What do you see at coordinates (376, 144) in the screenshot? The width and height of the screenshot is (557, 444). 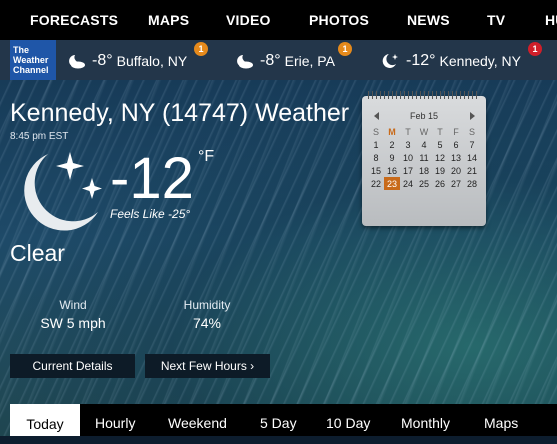 I see `calendar-day: 1` at bounding box center [376, 144].